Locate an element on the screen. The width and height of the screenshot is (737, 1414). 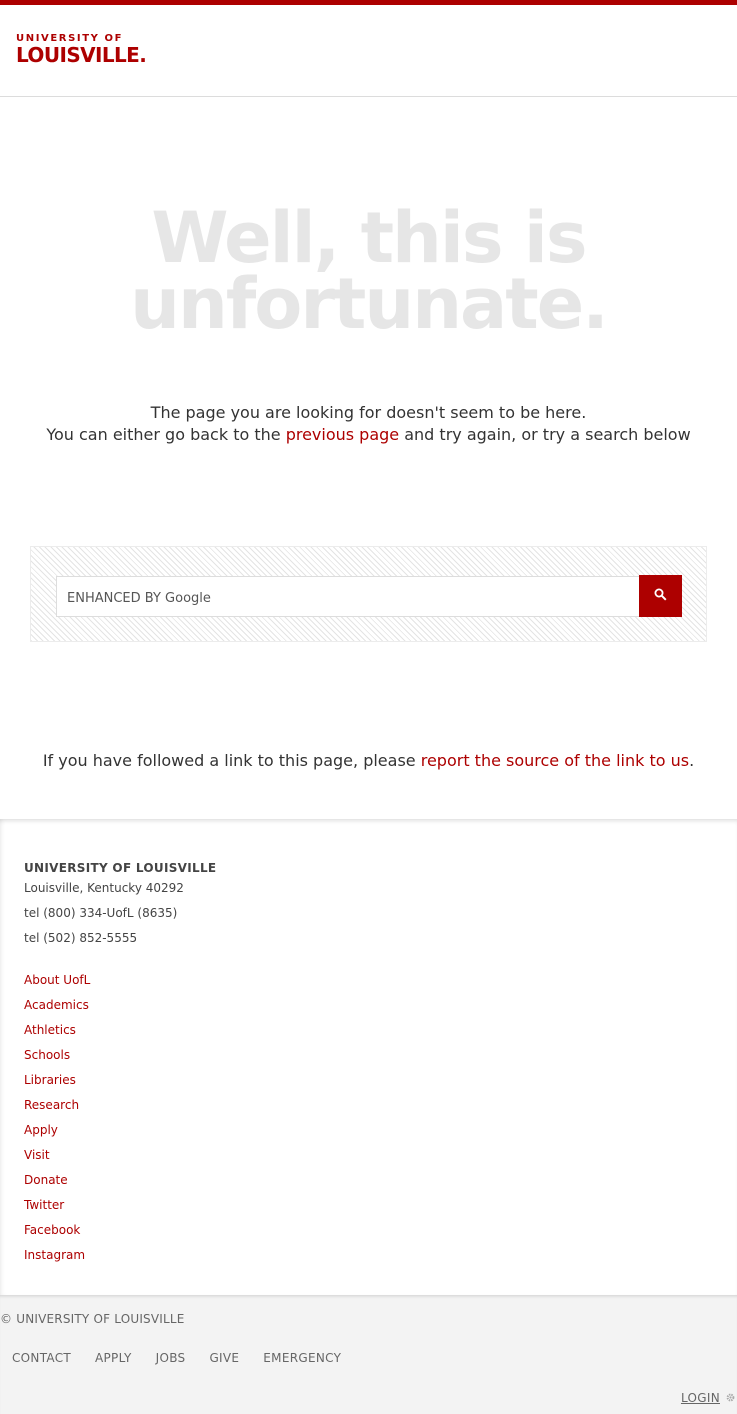
headline-line-2: unfortunate. is located at coordinates (369, 304).